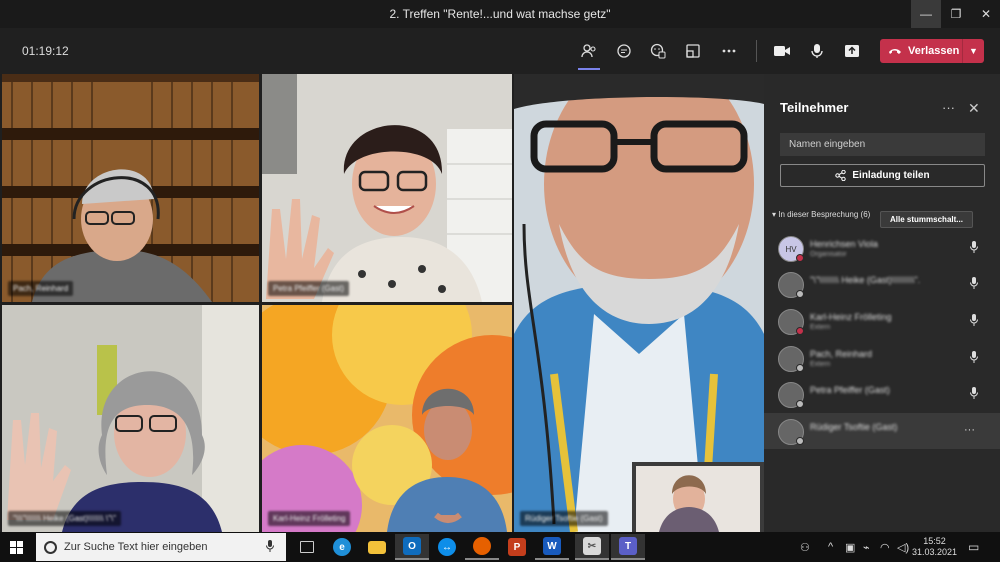 This screenshot has width=1000, height=562. I want to click on video-tile-karl-heinz: Karl-Heinz Frölleting, so click(387, 418).